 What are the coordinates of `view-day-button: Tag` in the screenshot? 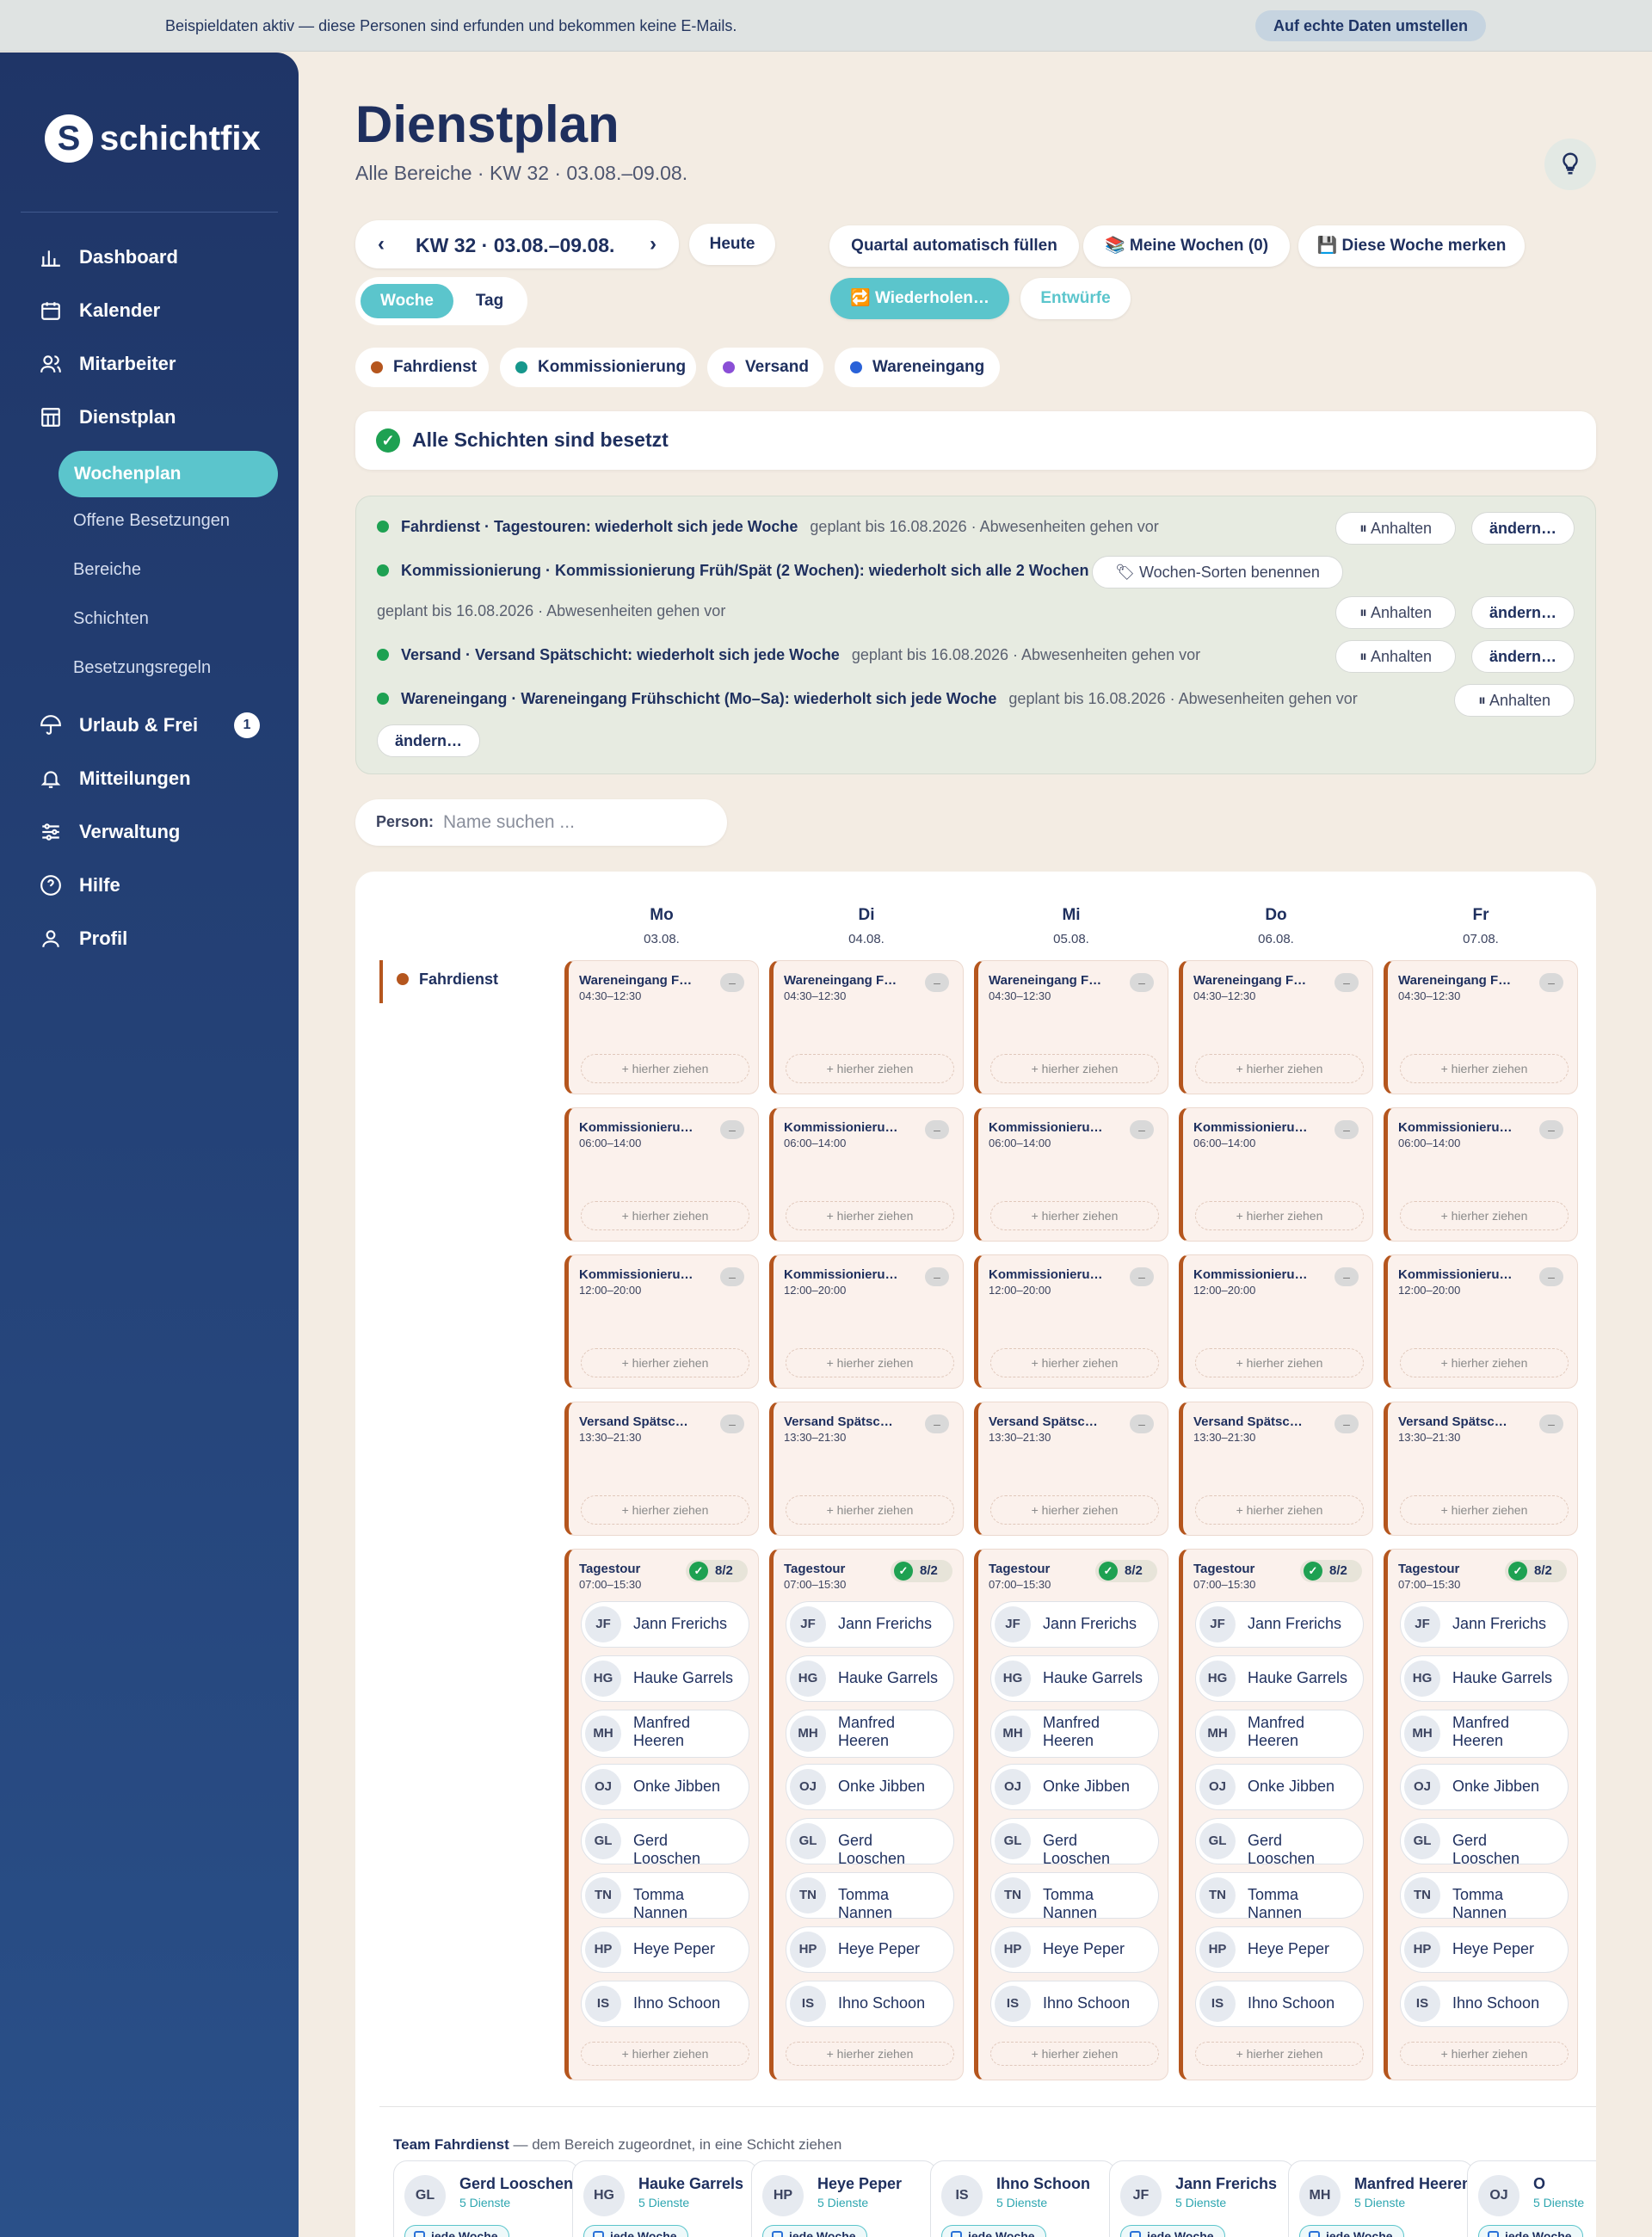 It's located at (489, 301).